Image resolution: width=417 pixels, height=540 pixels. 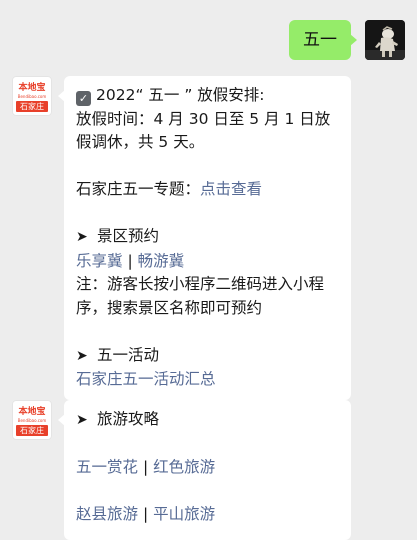 I want to click on scenic-links-line: 乐享冀 | 畅游冀, so click(x=207, y=262).